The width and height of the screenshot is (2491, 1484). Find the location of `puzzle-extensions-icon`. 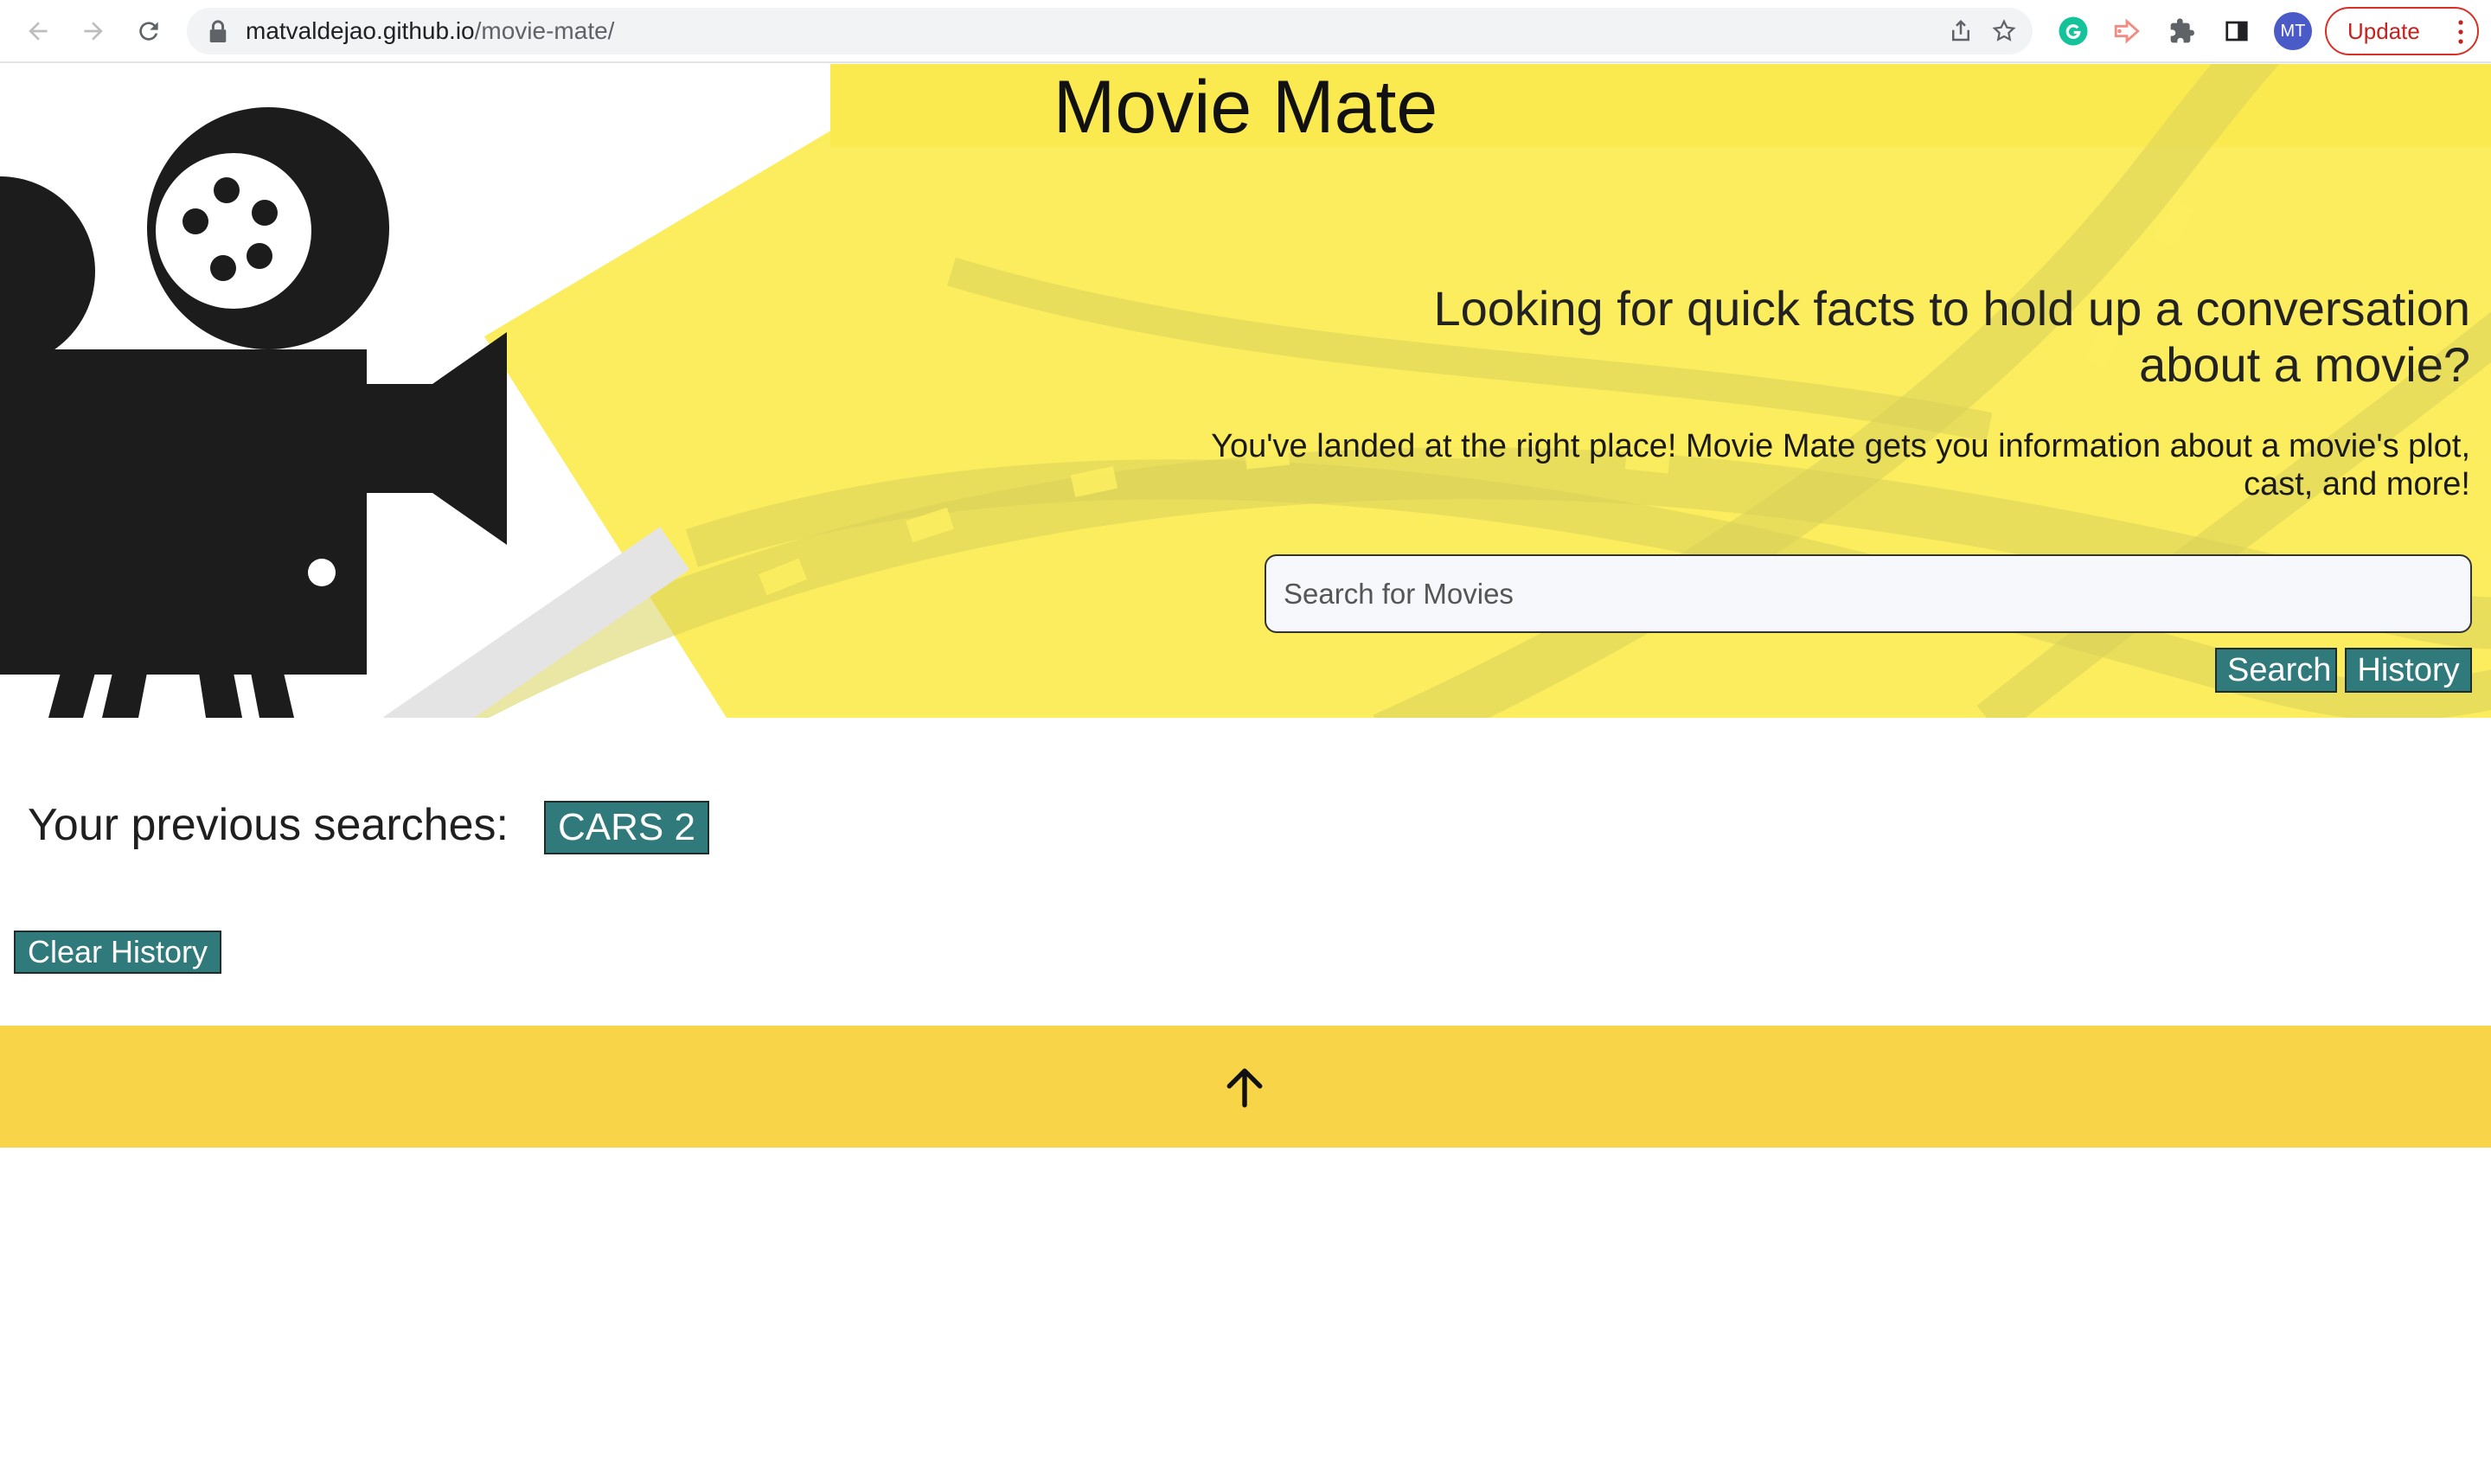

puzzle-extensions-icon is located at coordinates (2182, 31).